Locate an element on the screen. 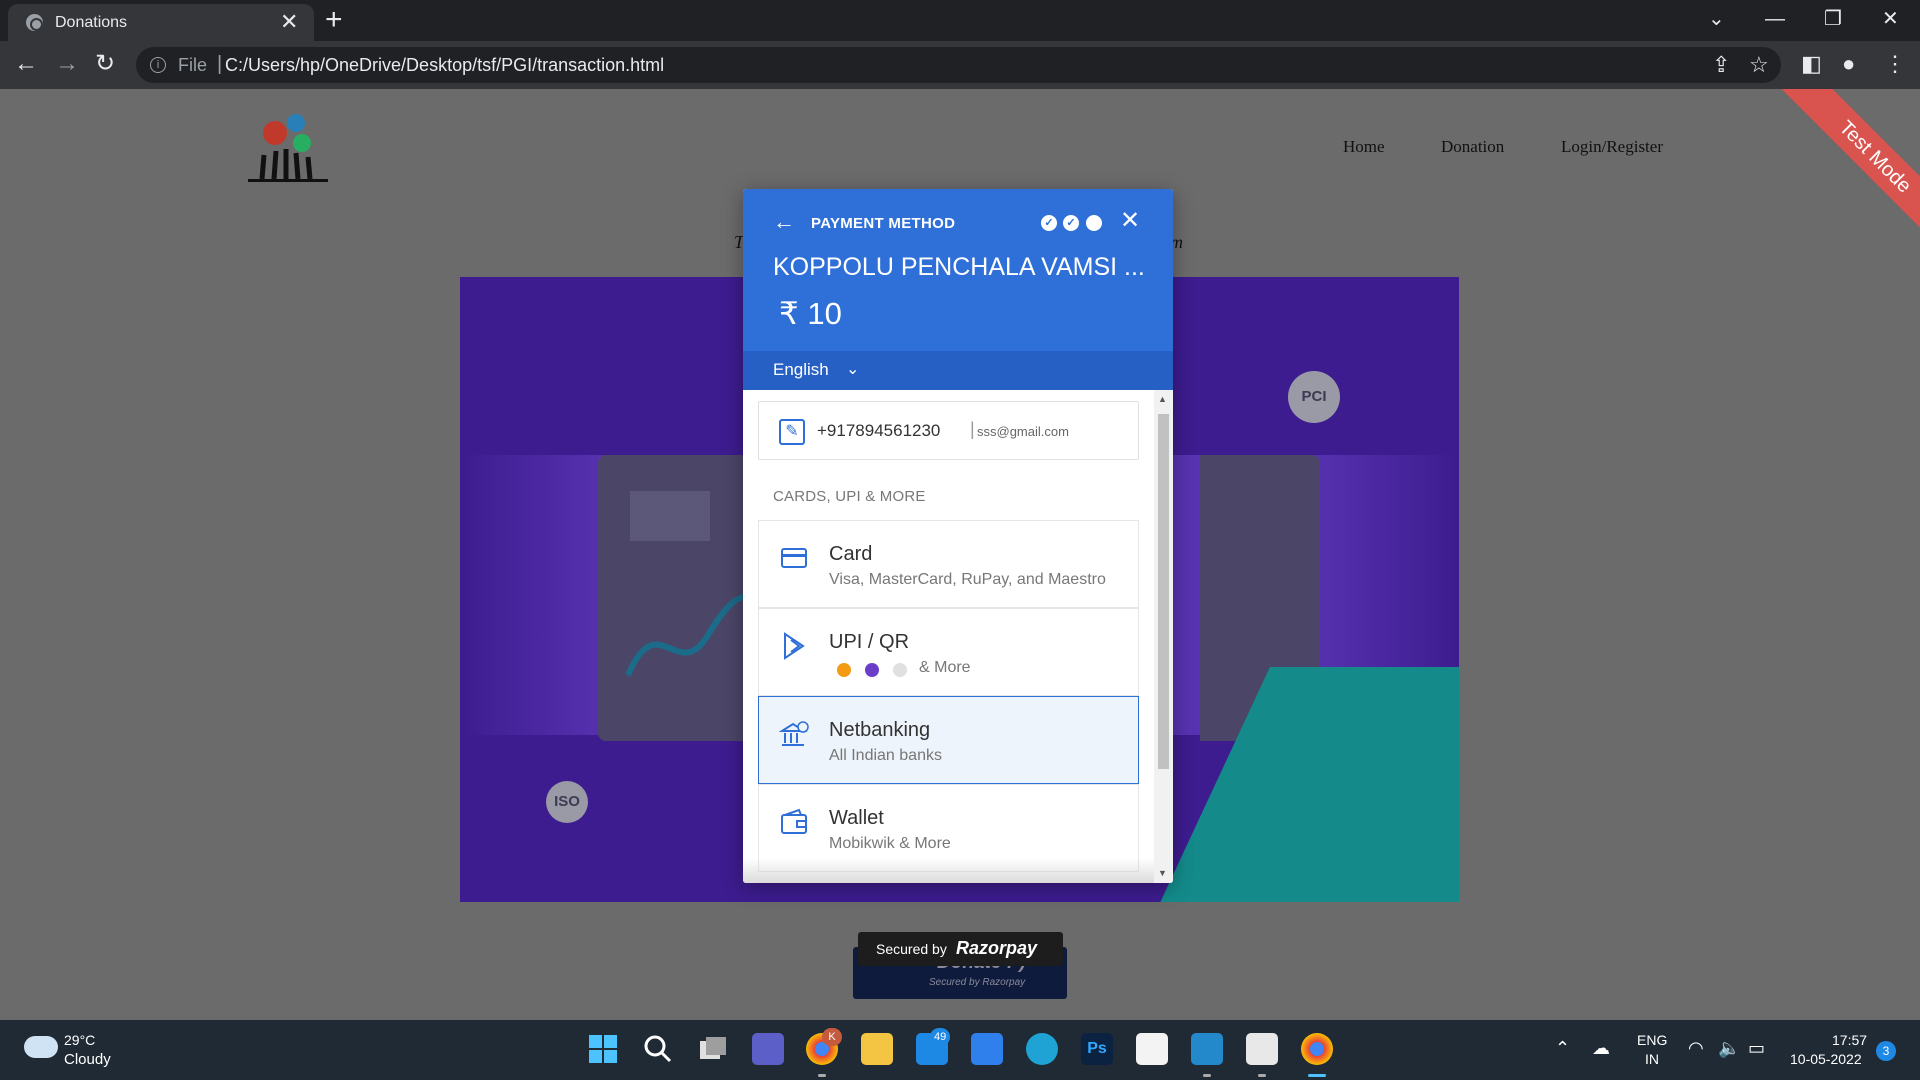 The image size is (1920, 1080). method-subtitle: & More is located at coordinates (945, 667).